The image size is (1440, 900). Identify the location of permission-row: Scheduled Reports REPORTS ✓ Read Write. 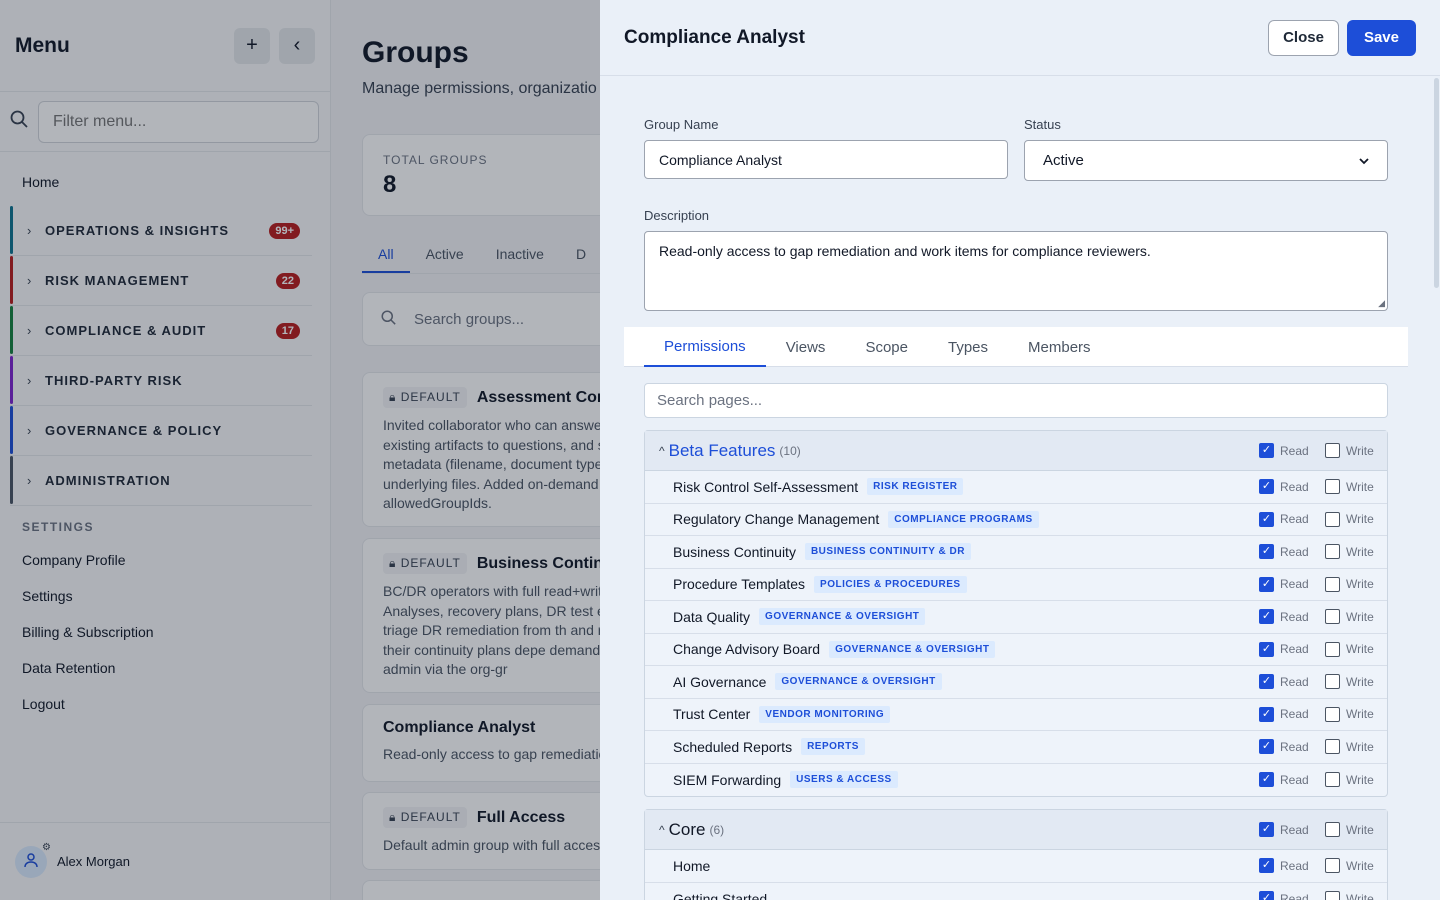
(1016, 747).